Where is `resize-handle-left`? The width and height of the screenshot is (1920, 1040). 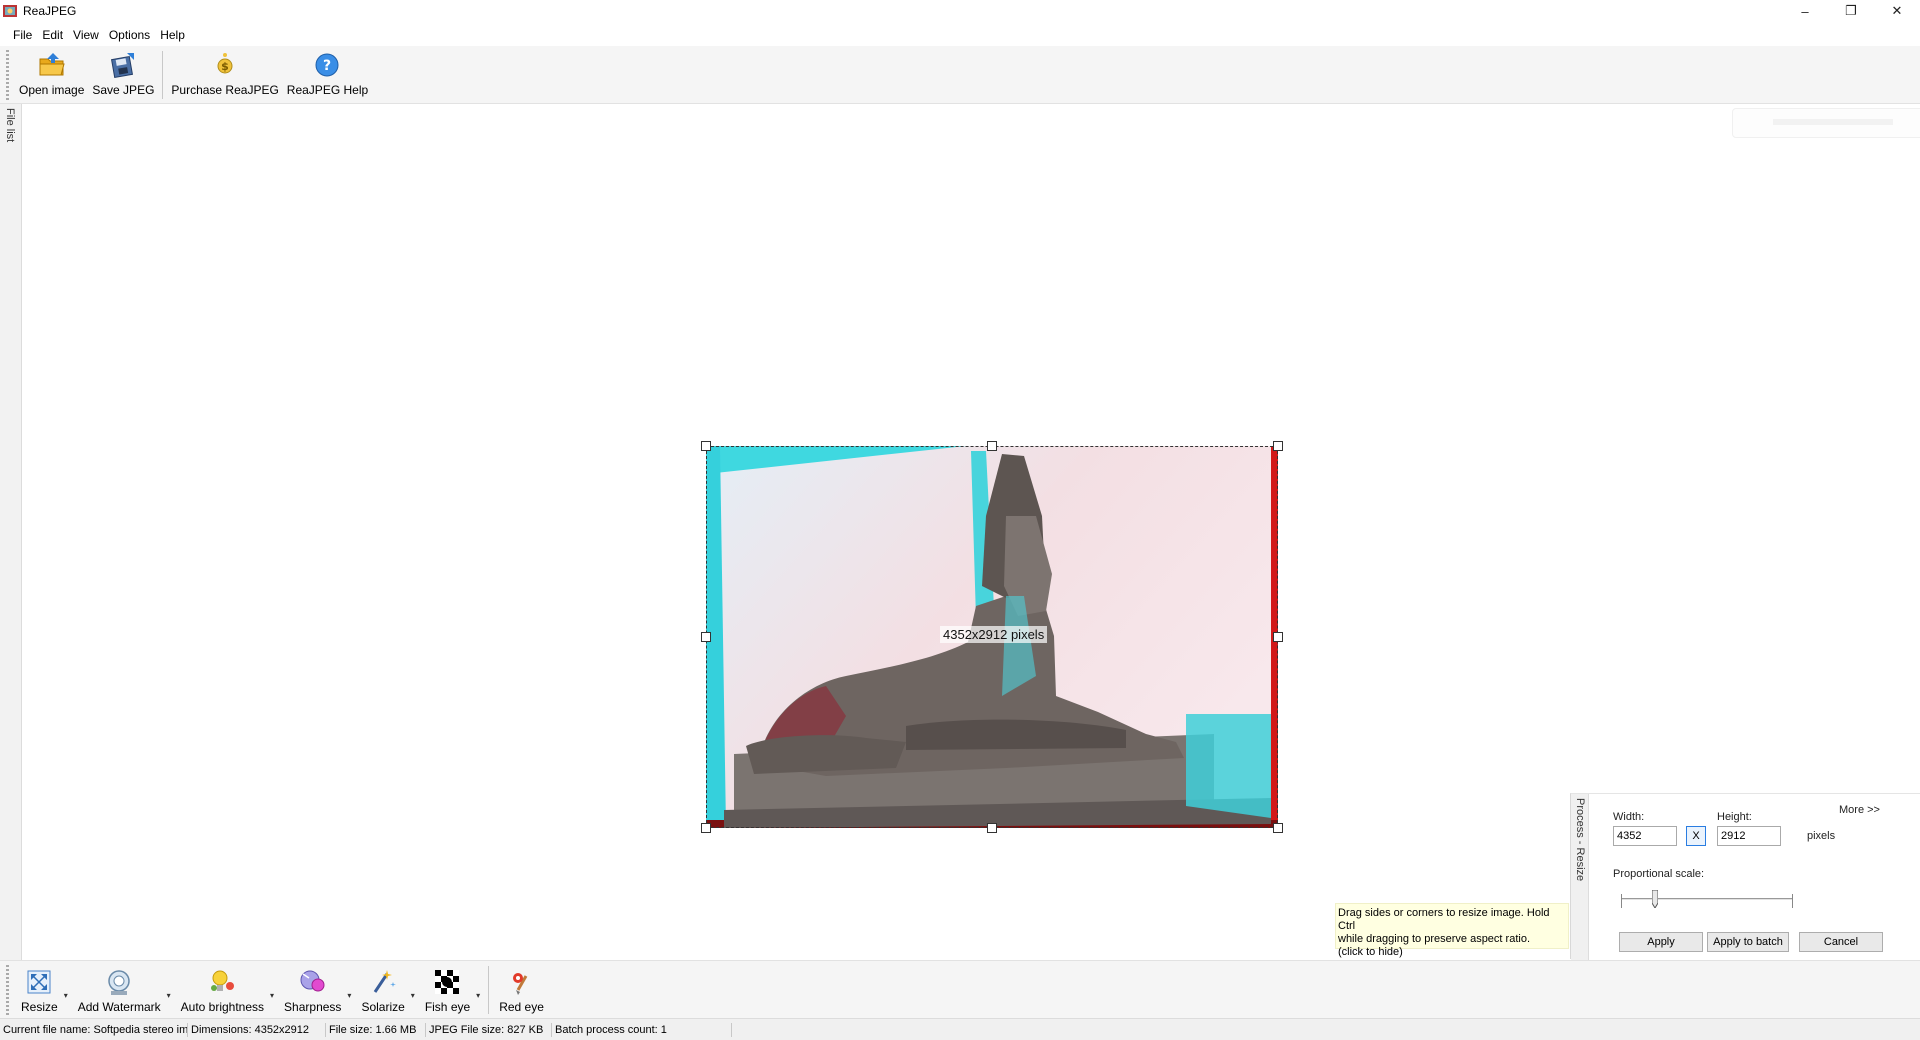
resize-handle-left is located at coordinates (706, 637).